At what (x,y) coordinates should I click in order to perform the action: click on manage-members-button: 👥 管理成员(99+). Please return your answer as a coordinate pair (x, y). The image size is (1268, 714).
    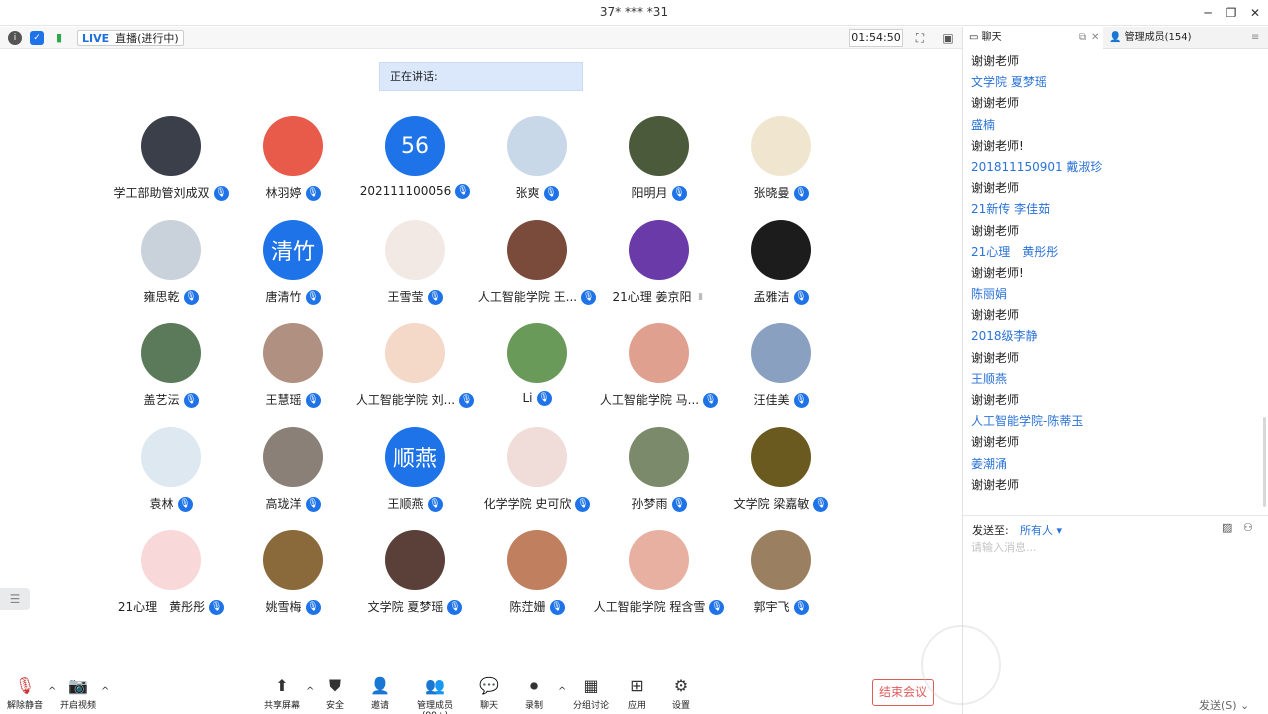
    Looking at the image, I should click on (435, 695).